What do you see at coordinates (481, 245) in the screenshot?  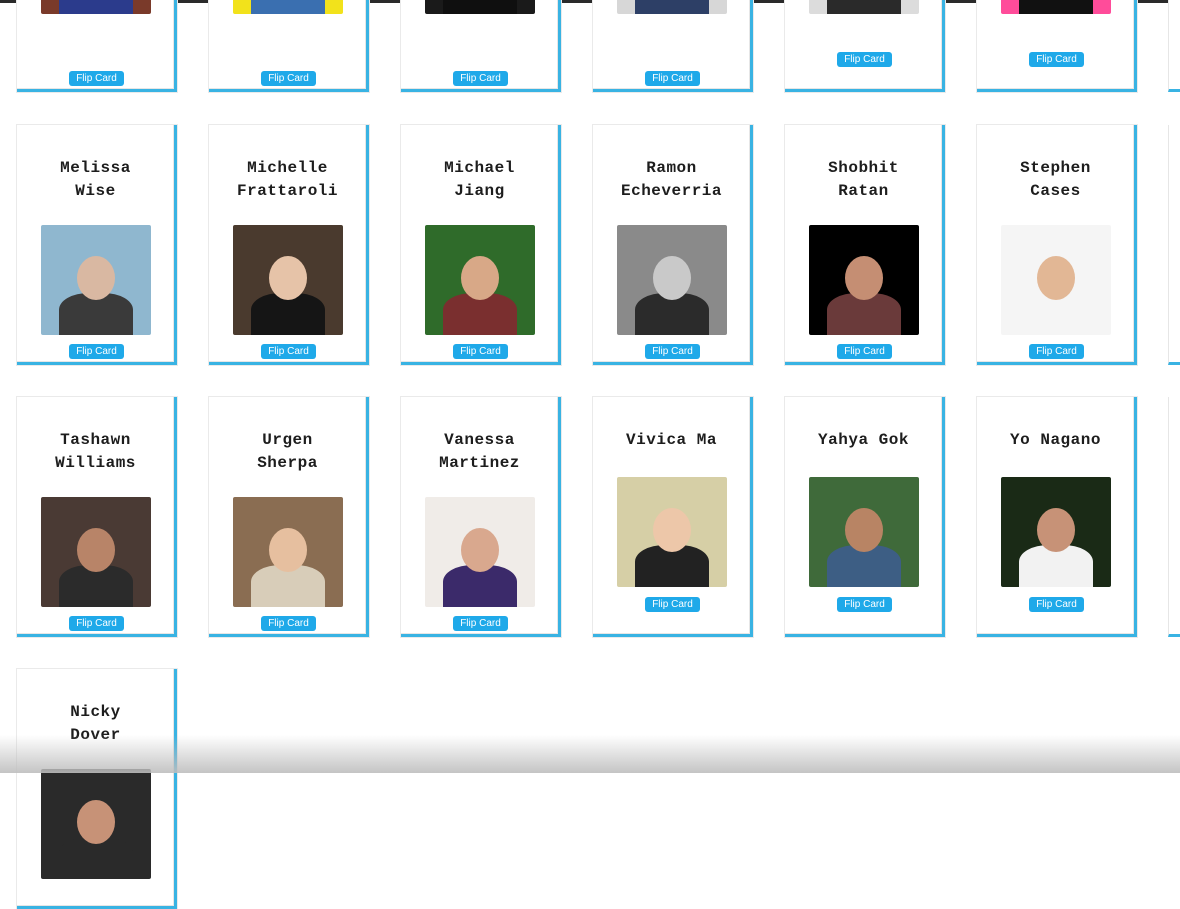 I see `profile-card: Michael Jiang Flip Card` at bounding box center [481, 245].